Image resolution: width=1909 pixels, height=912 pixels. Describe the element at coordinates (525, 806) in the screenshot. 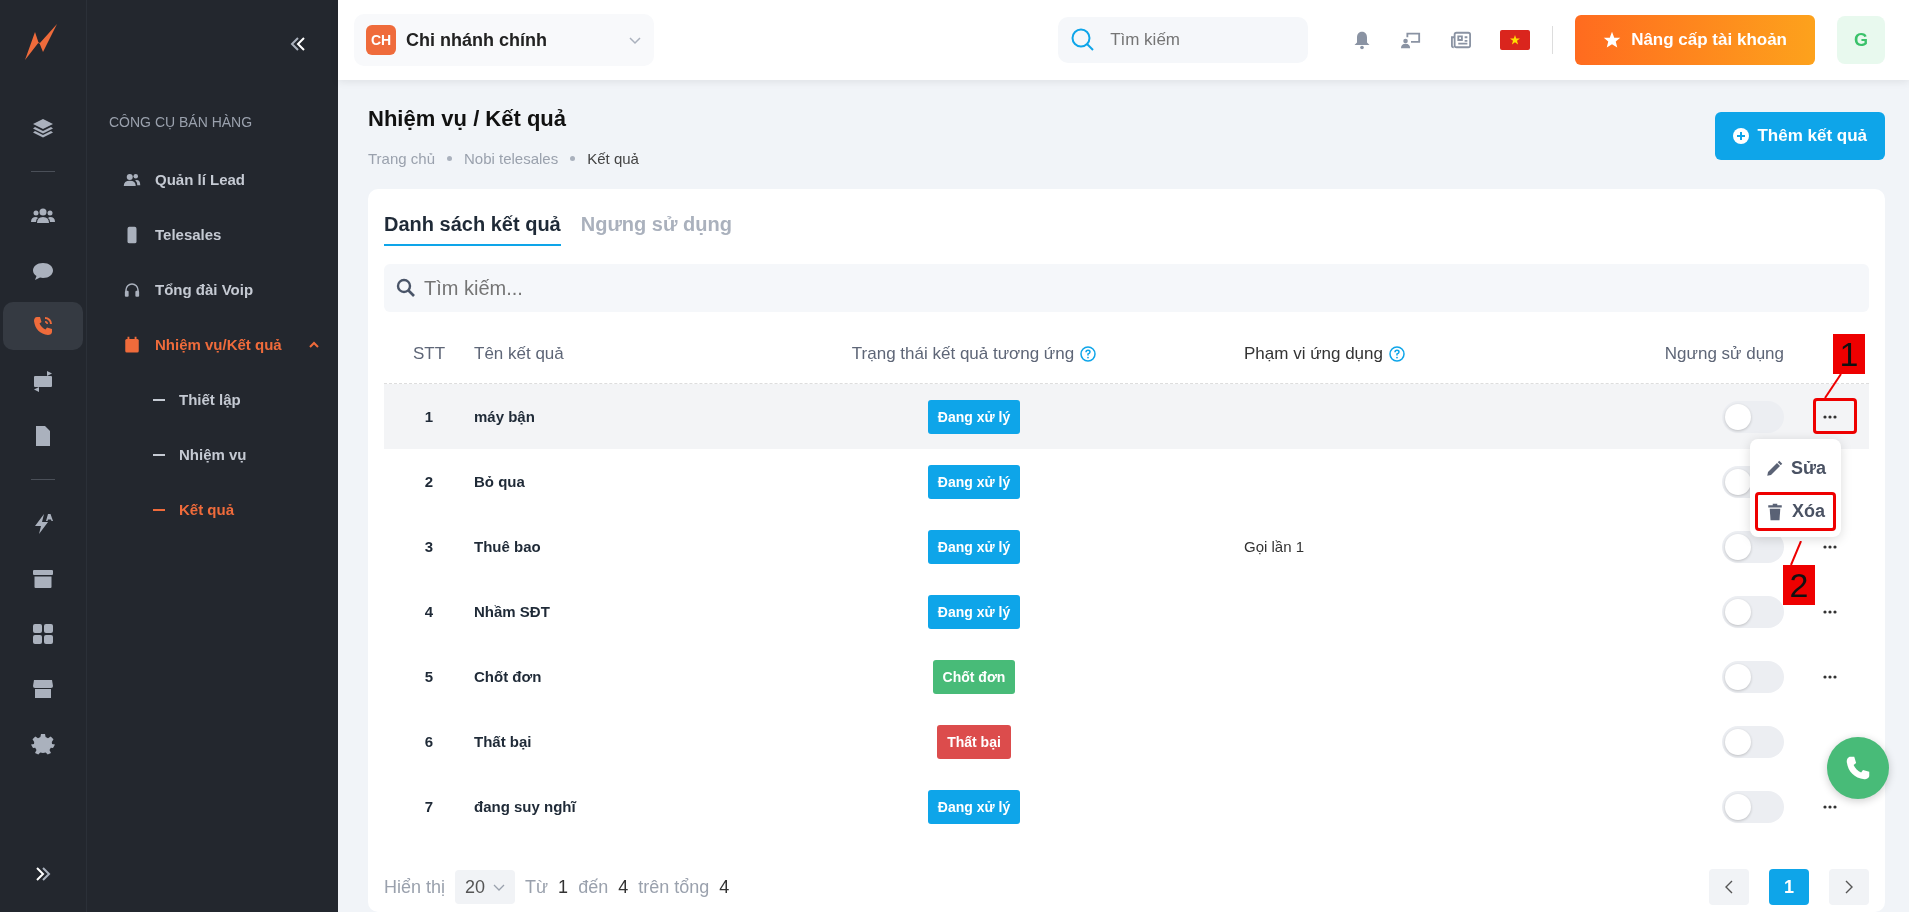

I see `table-cell: đang suy nghĩ` at that location.